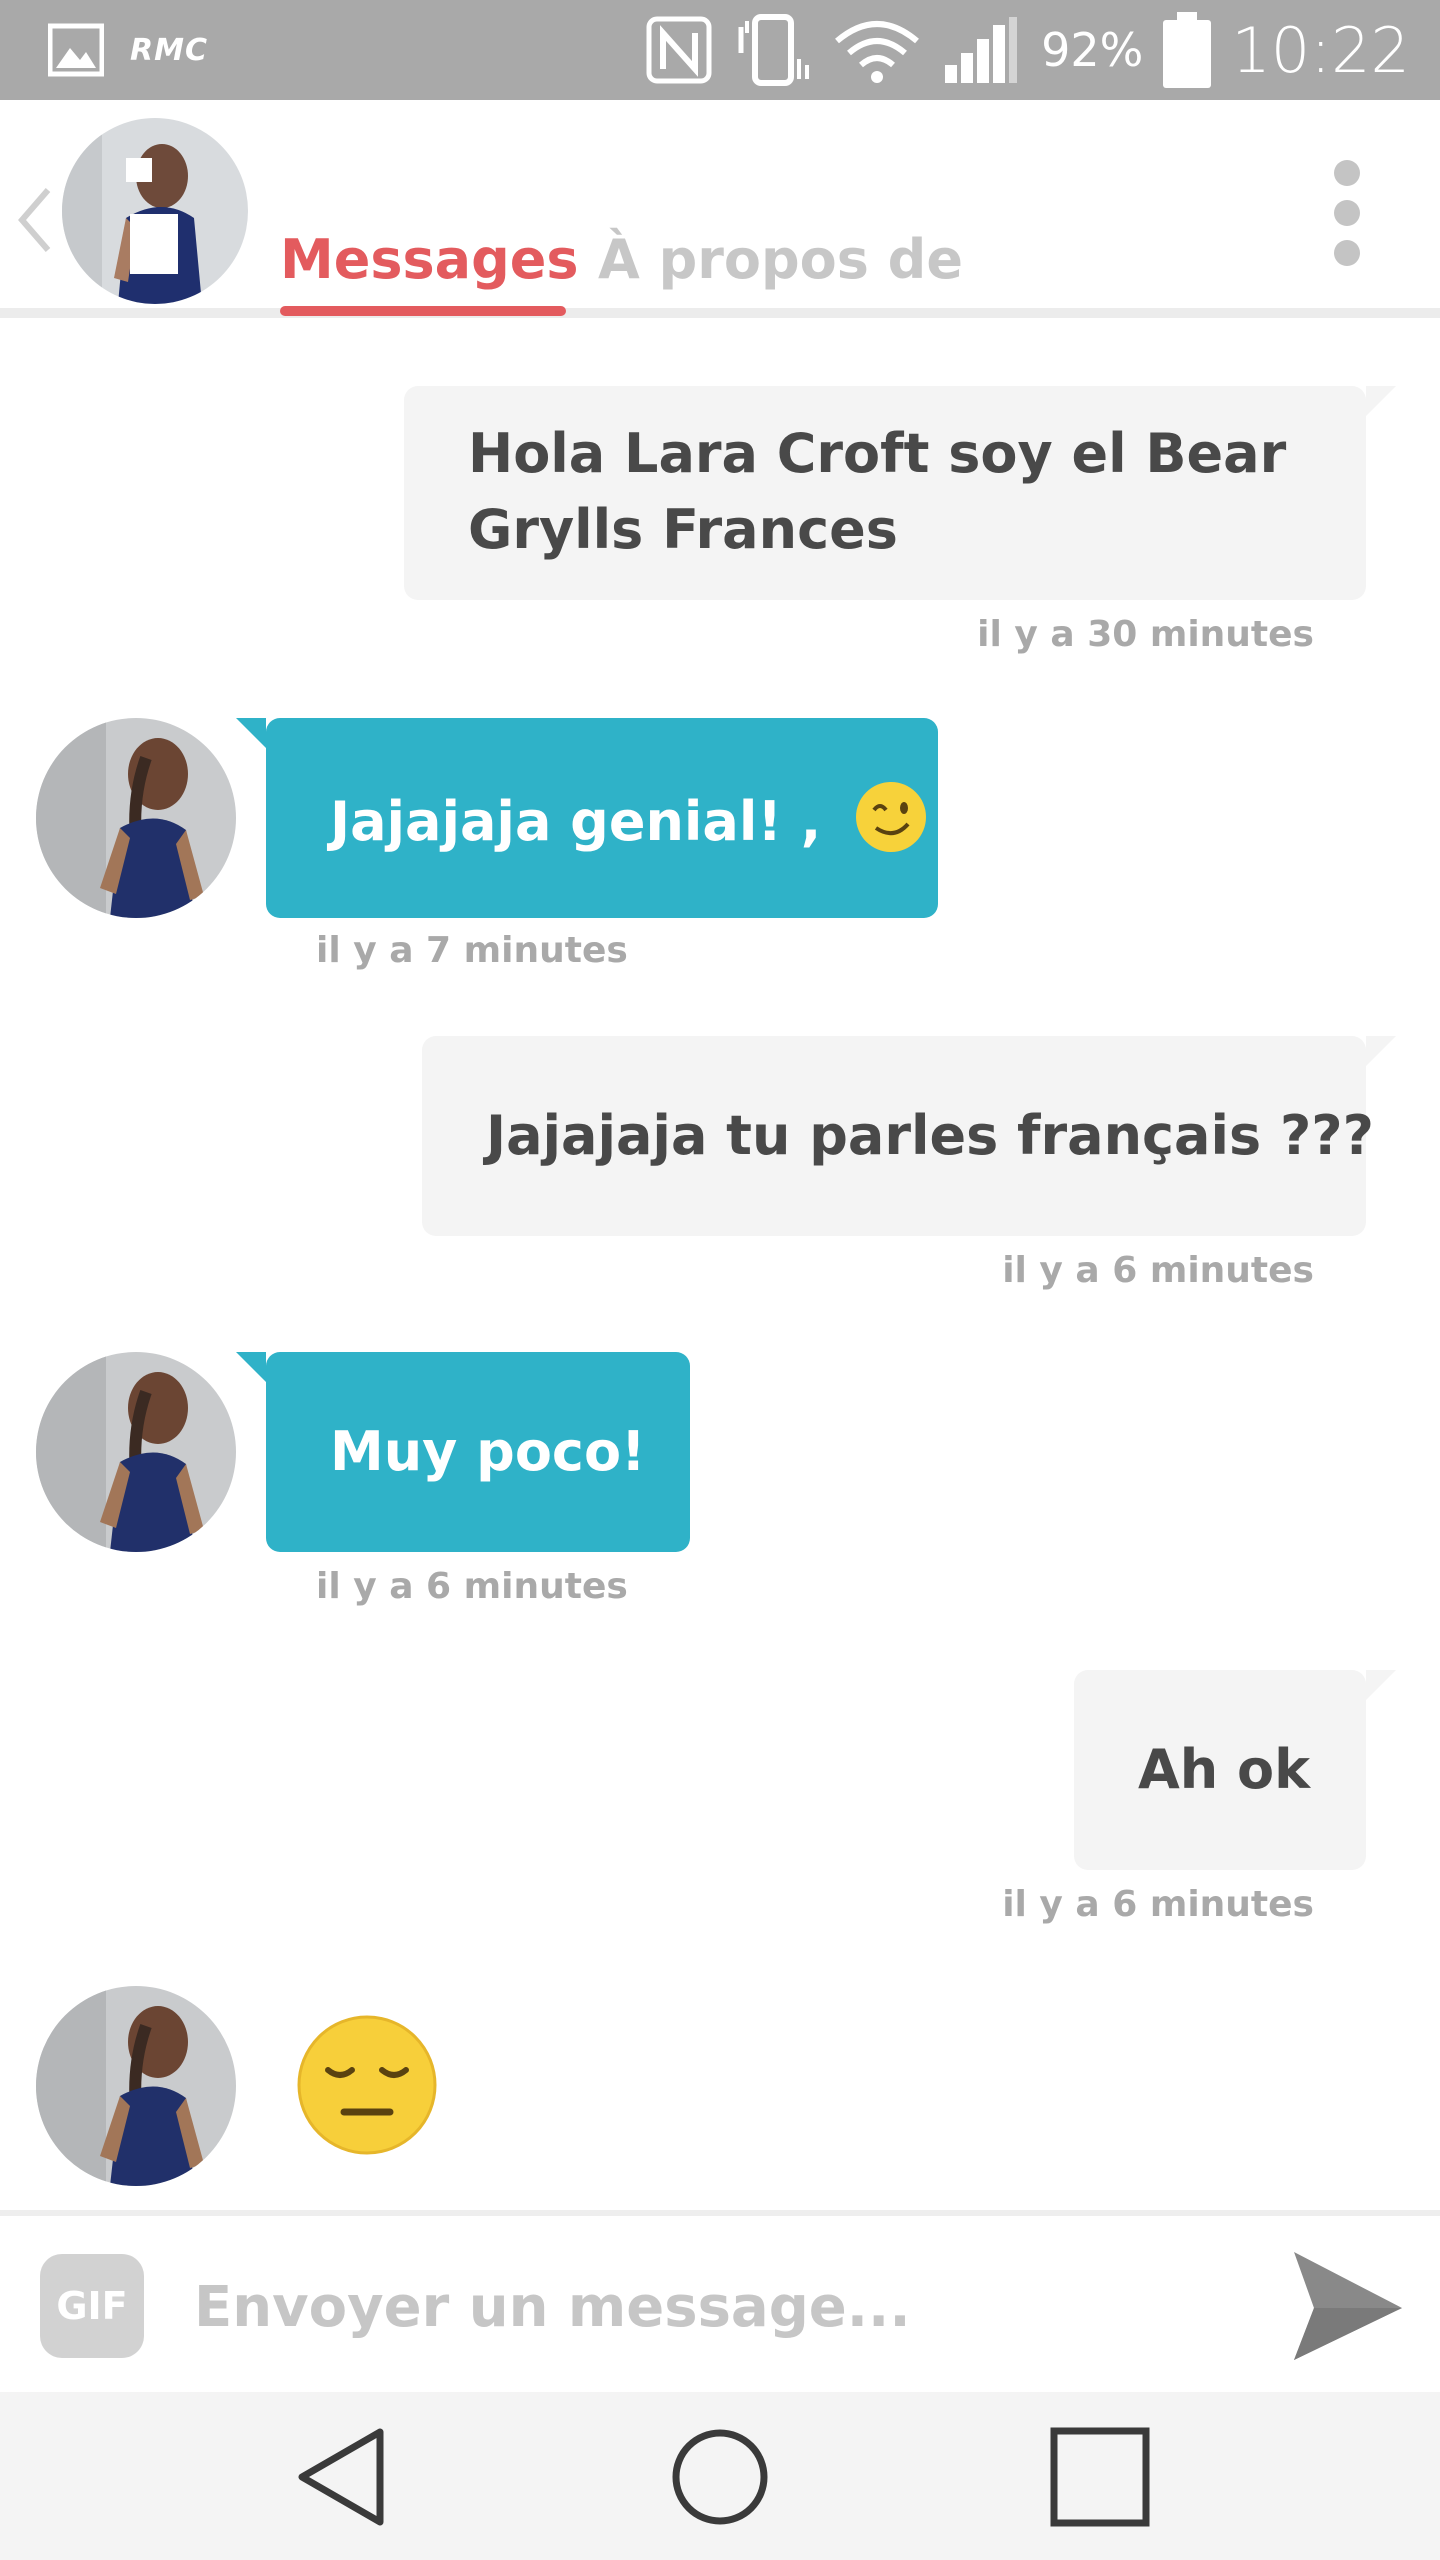  Describe the element at coordinates (367, 2085) in the screenshot. I see `relieved-face-emoji` at that location.